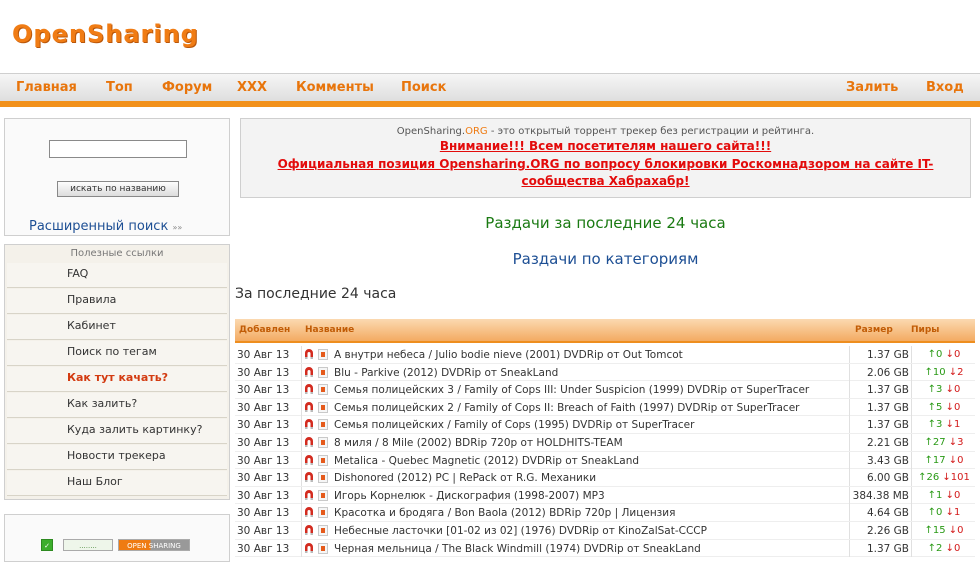 The width and height of the screenshot is (980, 562). Describe the element at coordinates (944, 548) in the screenshot. I see `row-peers: ↑2 ↓0` at that location.